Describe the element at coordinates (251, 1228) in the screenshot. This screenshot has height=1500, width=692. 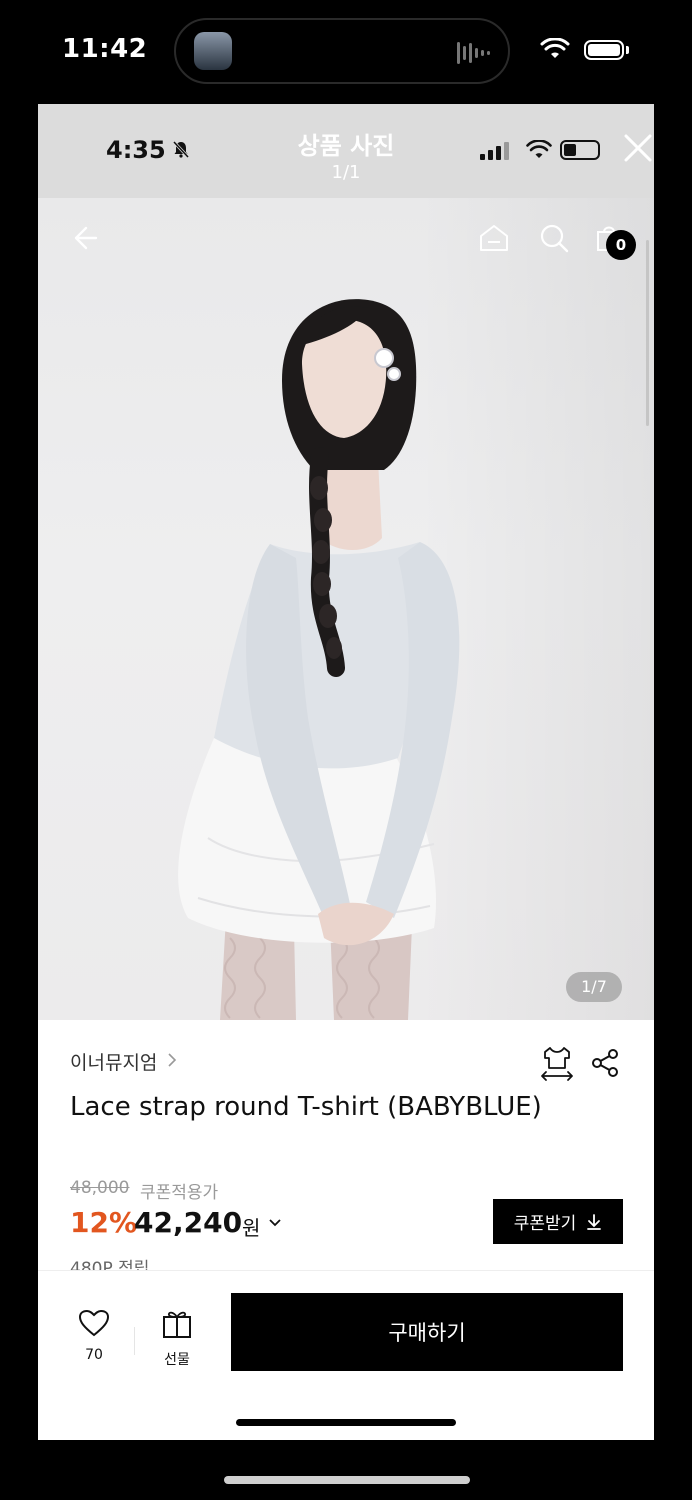
I see `currency-unit: 원` at that location.